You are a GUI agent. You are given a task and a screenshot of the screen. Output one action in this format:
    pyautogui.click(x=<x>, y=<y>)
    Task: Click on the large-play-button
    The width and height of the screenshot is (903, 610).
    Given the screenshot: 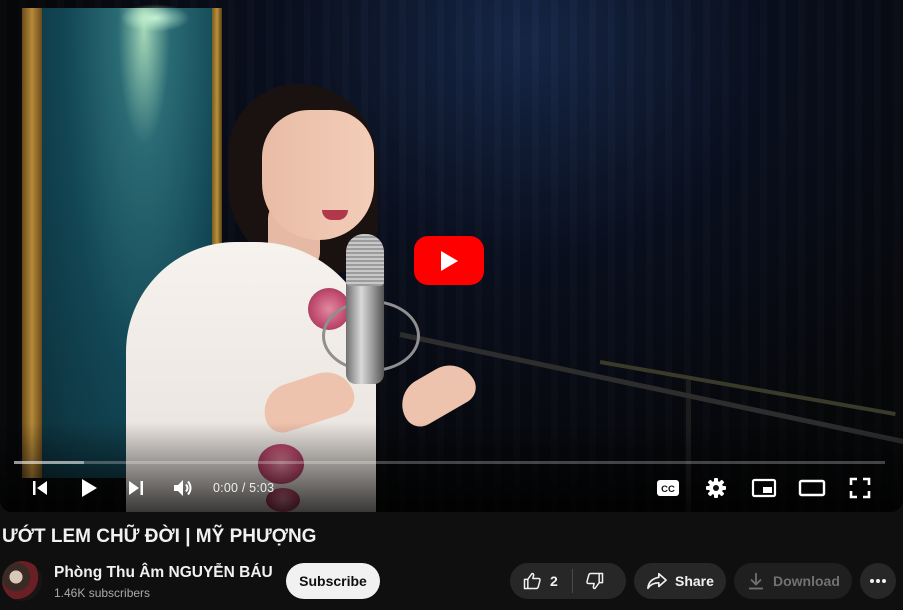 What is the action you would take?
    pyautogui.click(x=449, y=260)
    